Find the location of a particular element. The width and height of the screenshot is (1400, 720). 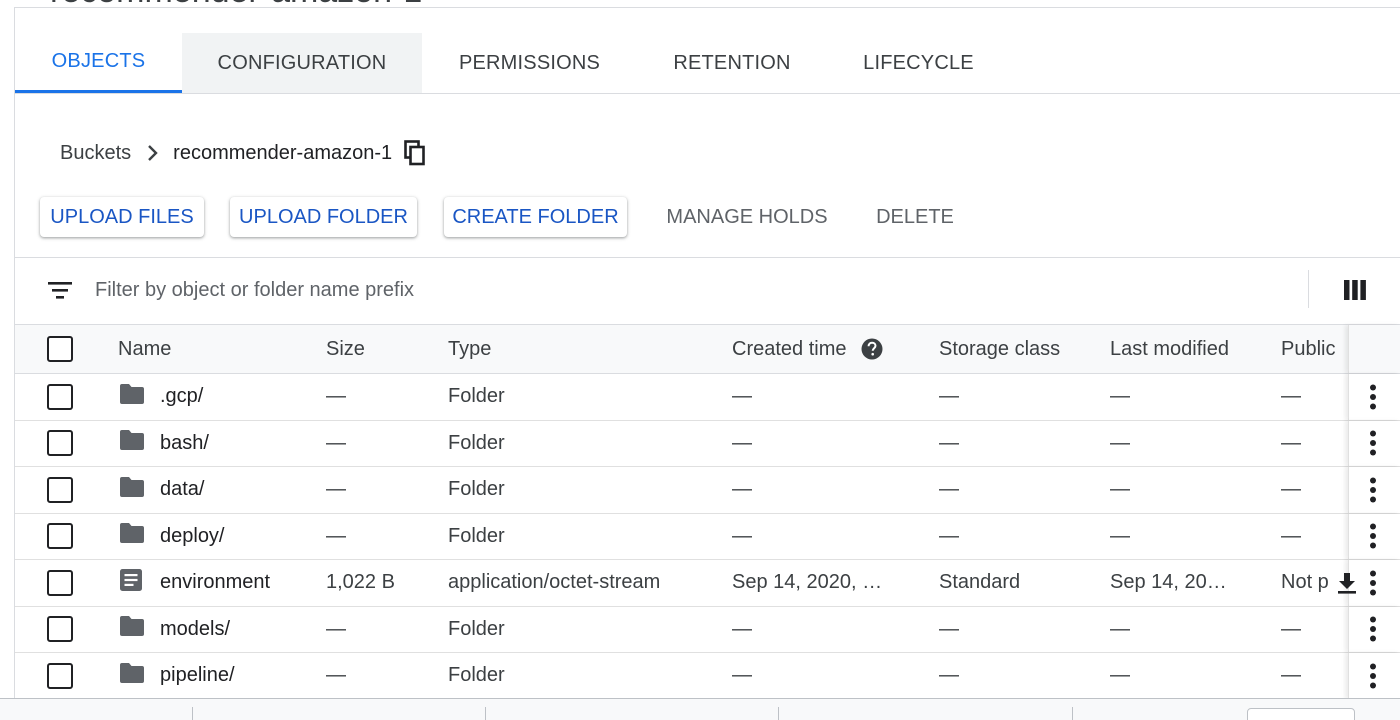

tab-objects: OBJECTS is located at coordinates (98, 63).